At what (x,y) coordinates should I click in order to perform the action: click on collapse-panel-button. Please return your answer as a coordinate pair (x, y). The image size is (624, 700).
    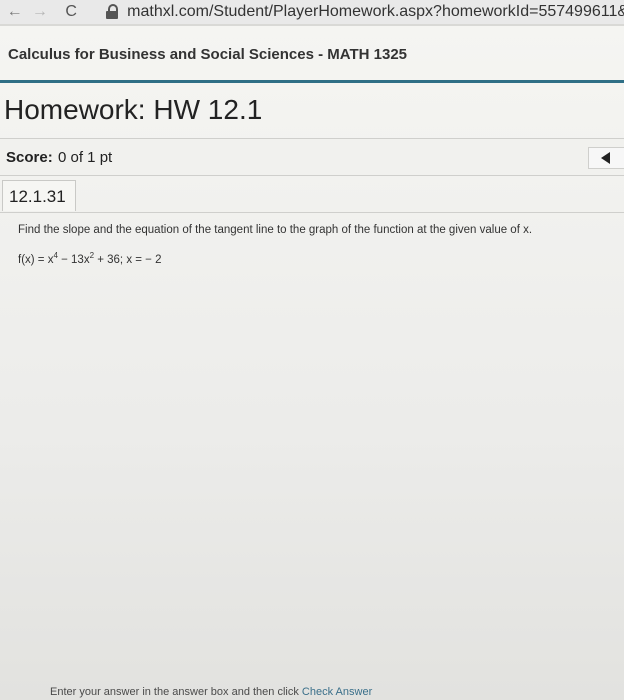
    Looking at the image, I should click on (606, 158).